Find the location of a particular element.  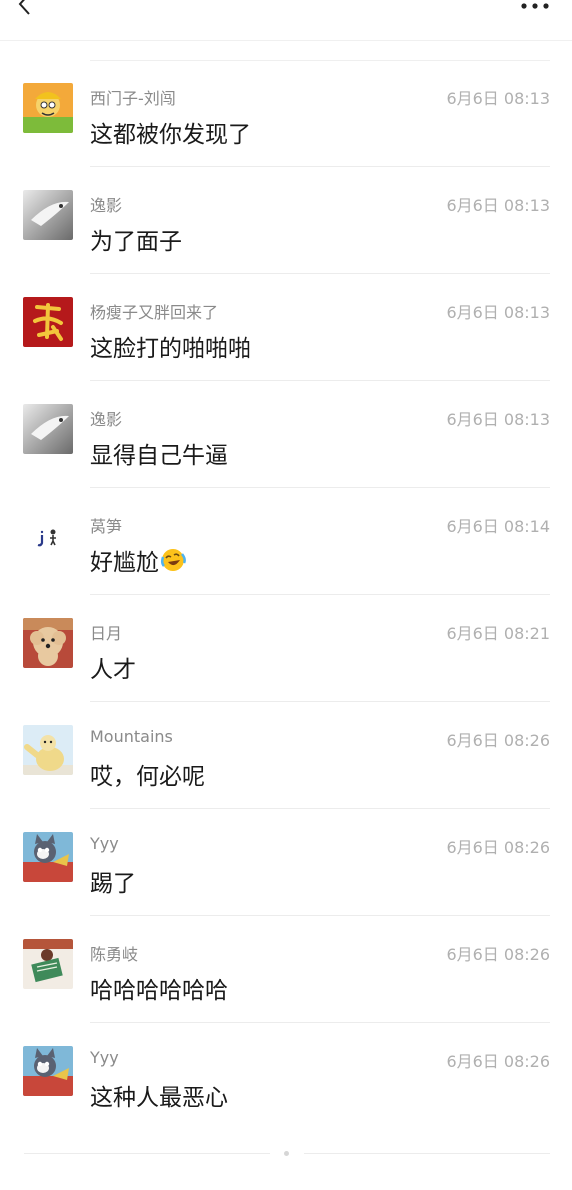

comment-text: 哎，何必呢 is located at coordinates (147, 774).